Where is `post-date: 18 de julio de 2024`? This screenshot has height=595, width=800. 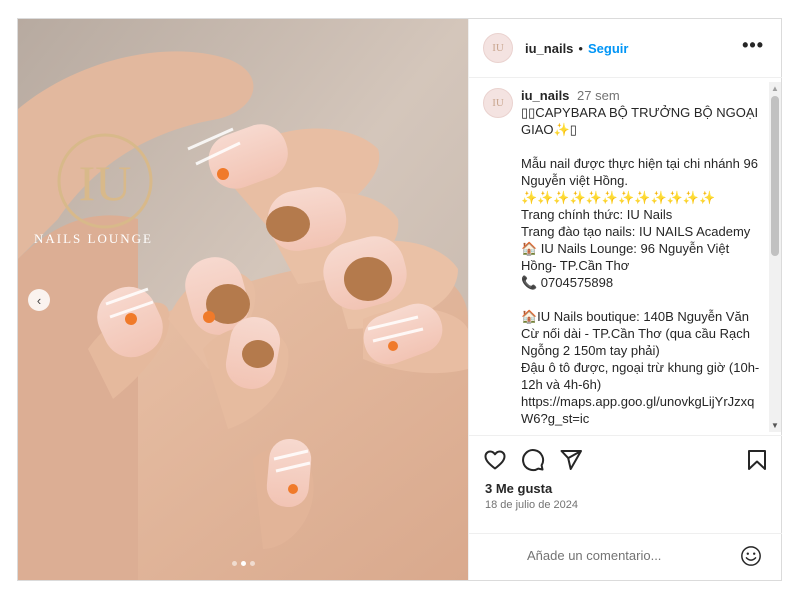 post-date: 18 de julio de 2024 is located at coordinates (531, 505).